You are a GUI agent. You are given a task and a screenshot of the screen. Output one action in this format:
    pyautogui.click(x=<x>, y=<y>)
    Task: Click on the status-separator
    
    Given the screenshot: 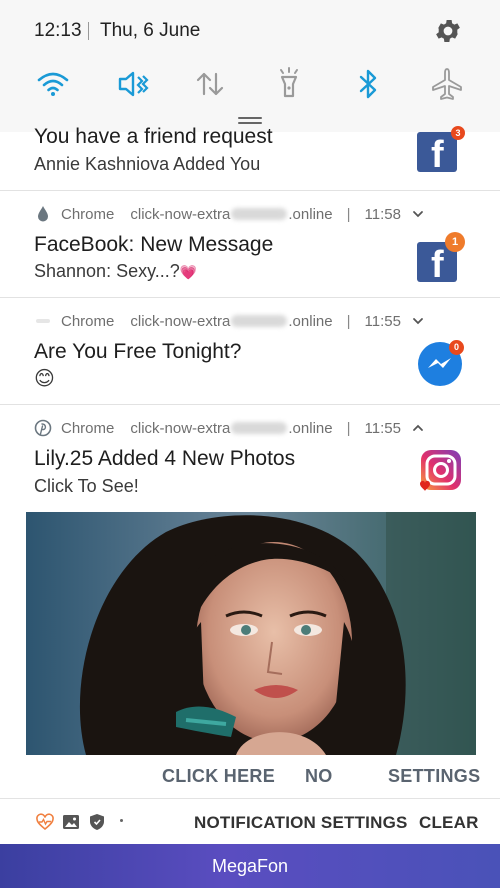 What is the action you would take?
    pyautogui.click(x=88, y=31)
    